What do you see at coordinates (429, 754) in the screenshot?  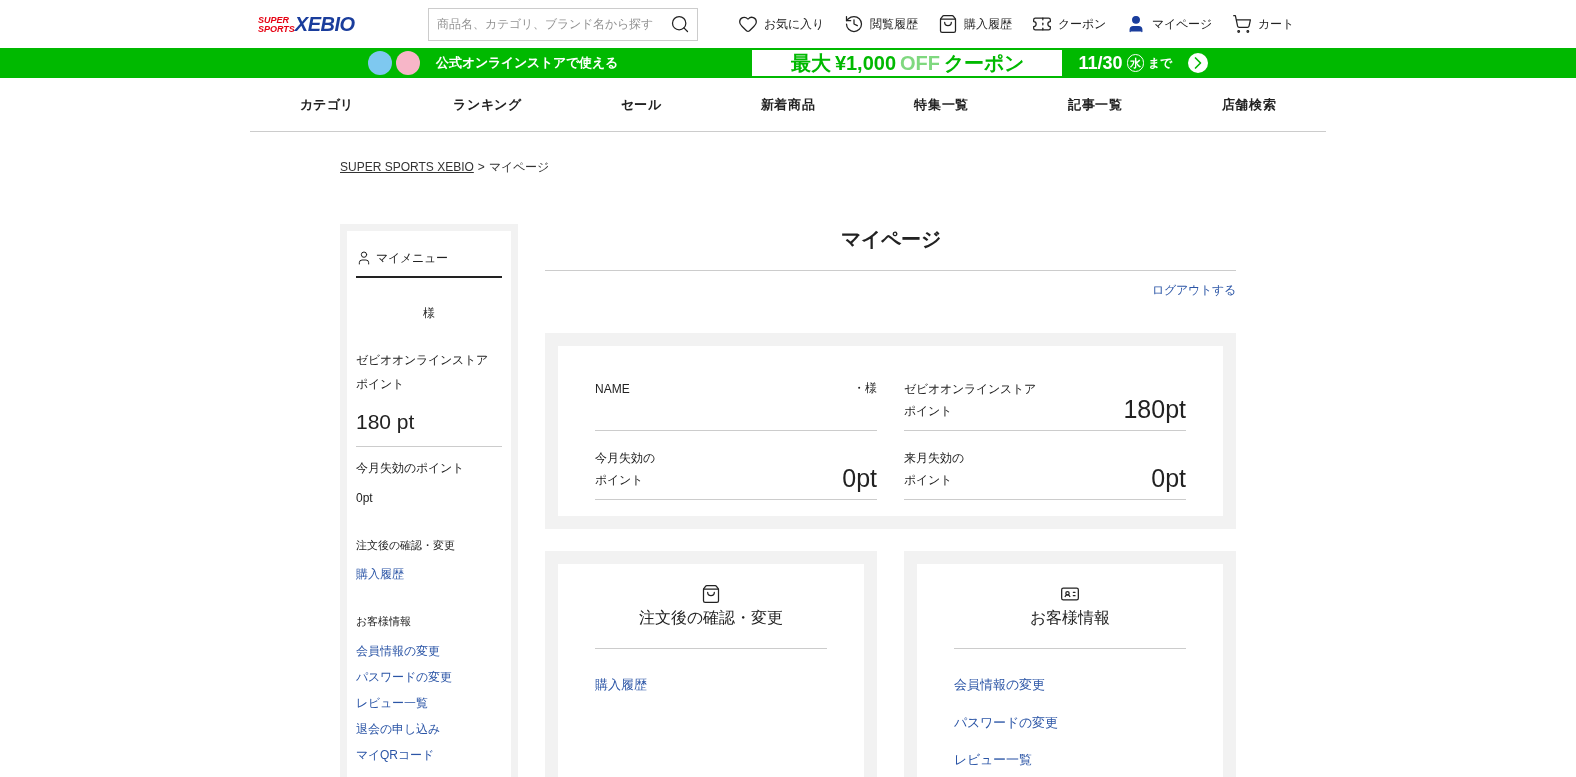 I see `sidebar-link: マイQRコード` at bounding box center [429, 754].